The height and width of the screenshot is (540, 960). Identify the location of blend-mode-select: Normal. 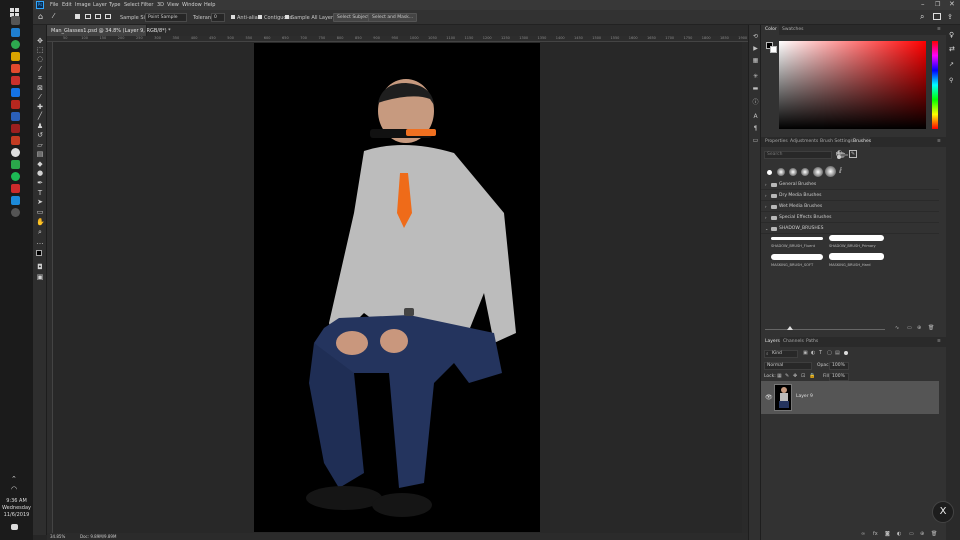
(788, 366).